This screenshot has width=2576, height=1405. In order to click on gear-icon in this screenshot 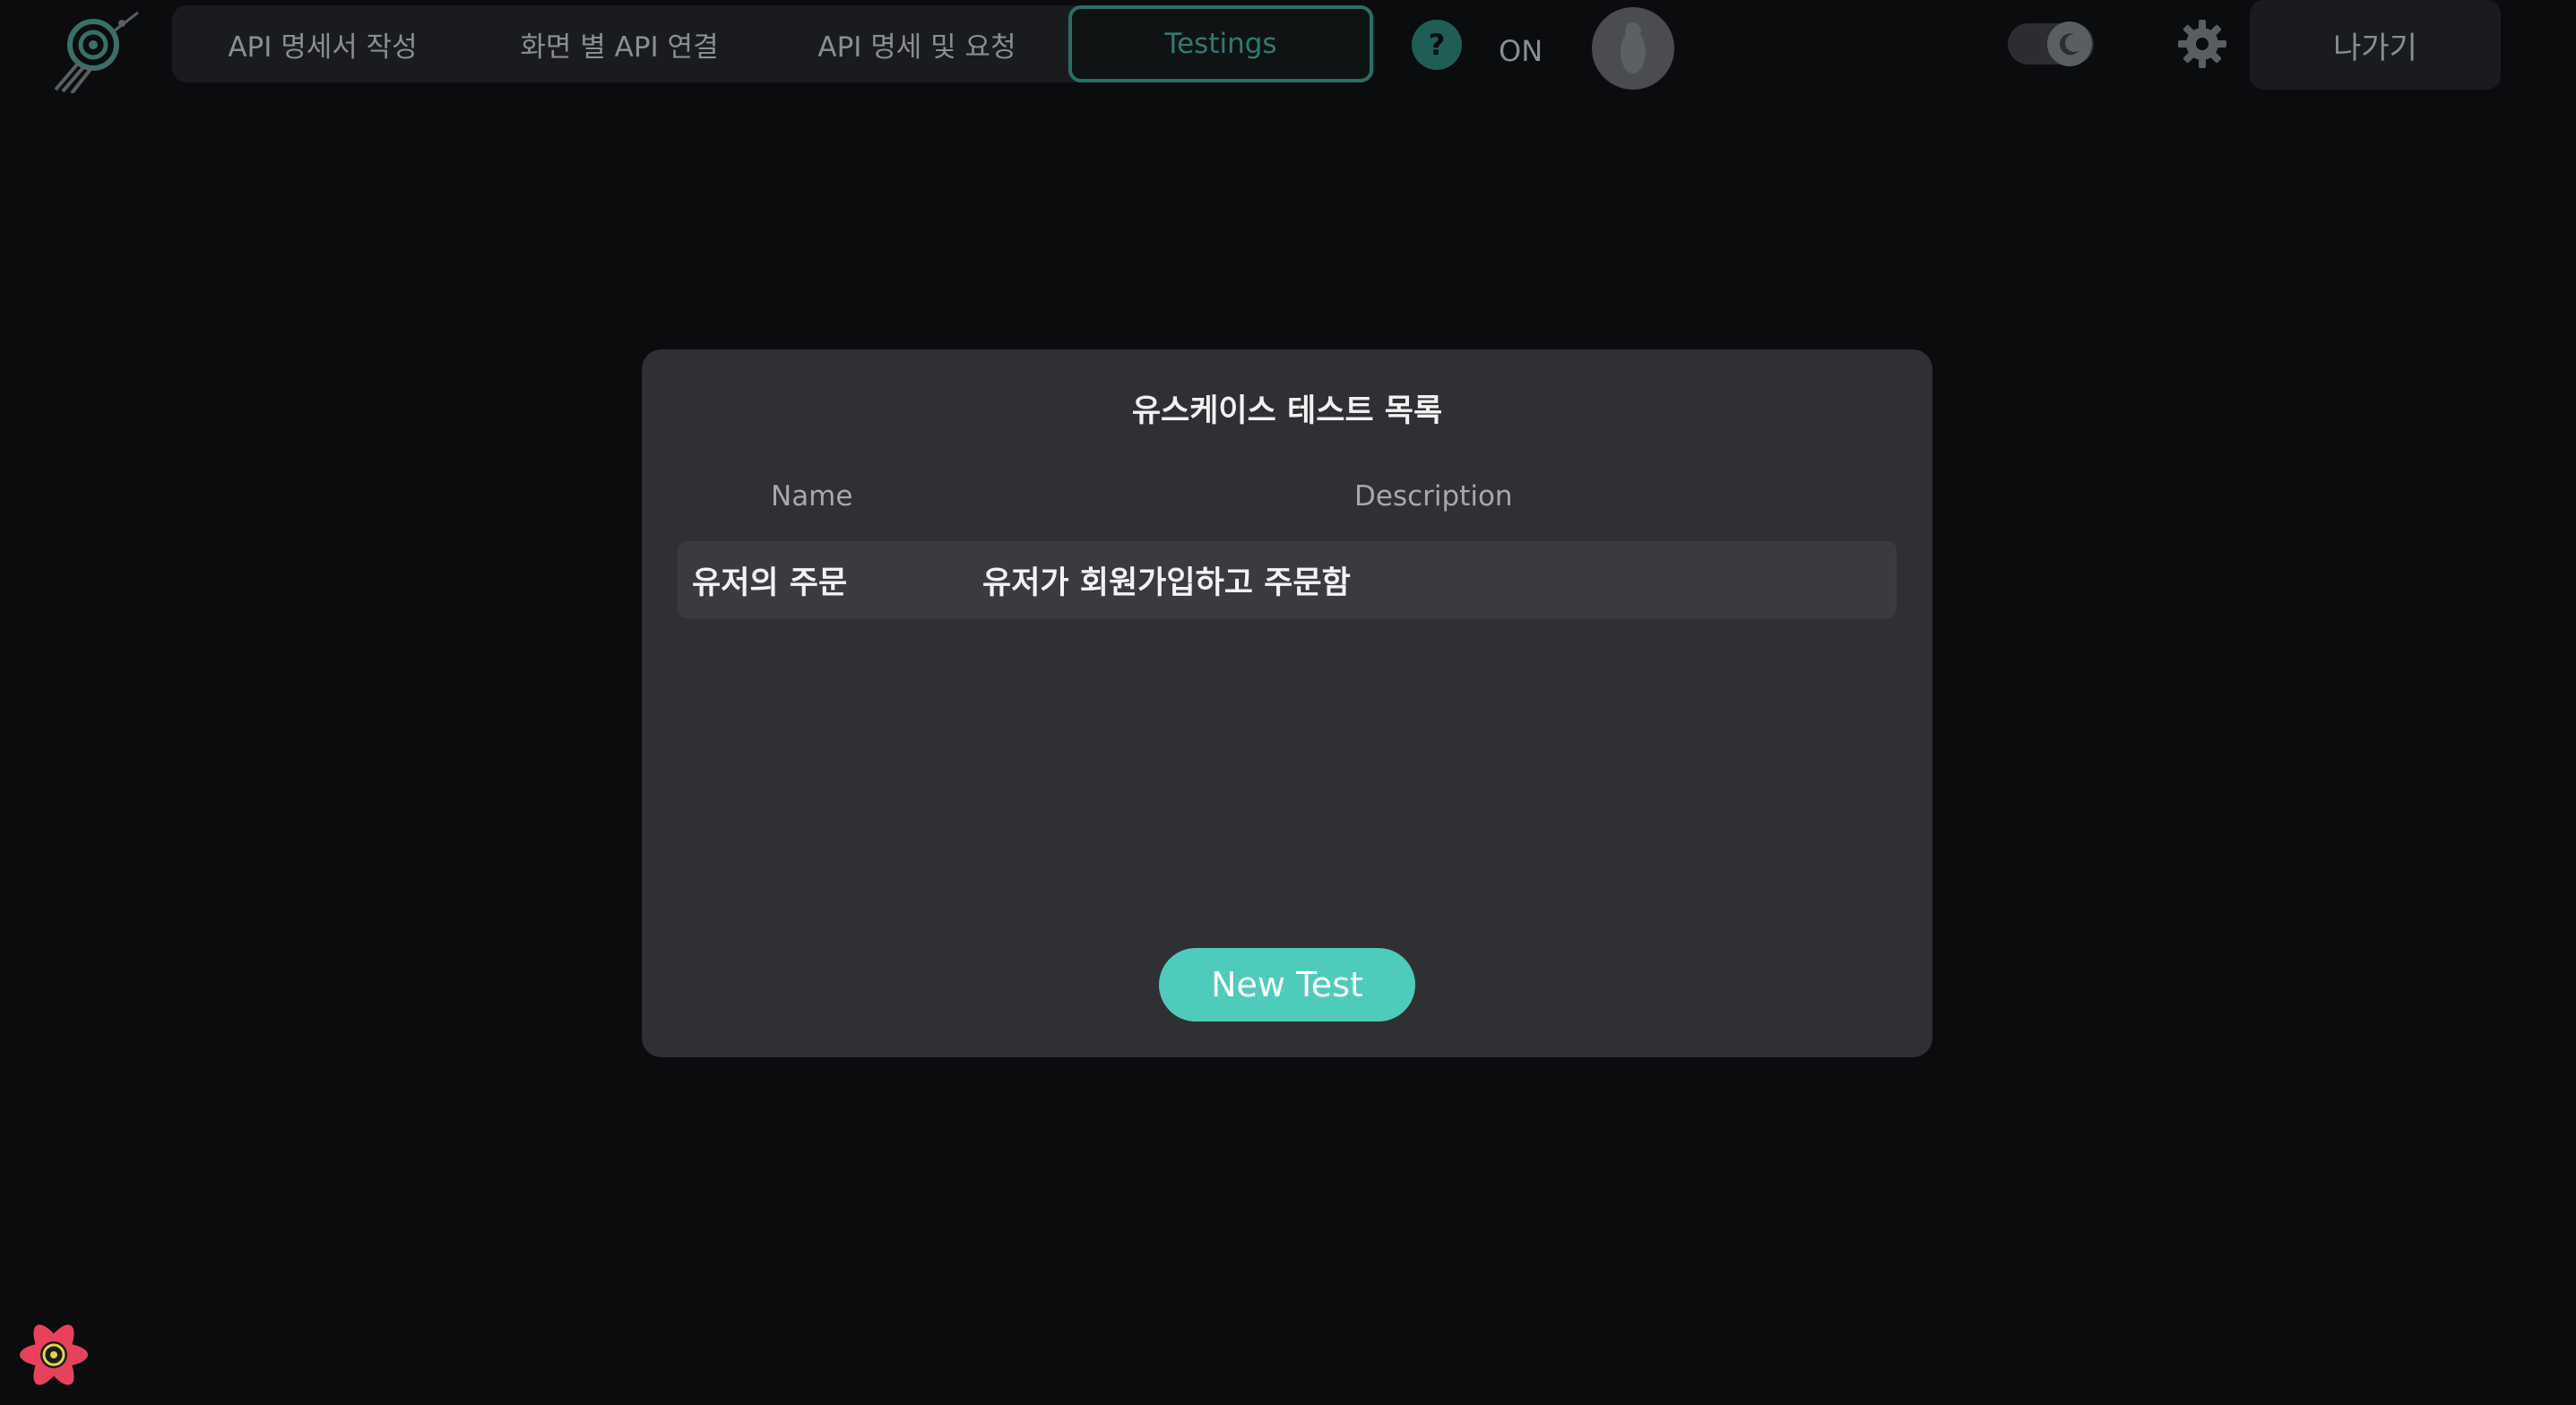, I will do `click(2202, 44)`.